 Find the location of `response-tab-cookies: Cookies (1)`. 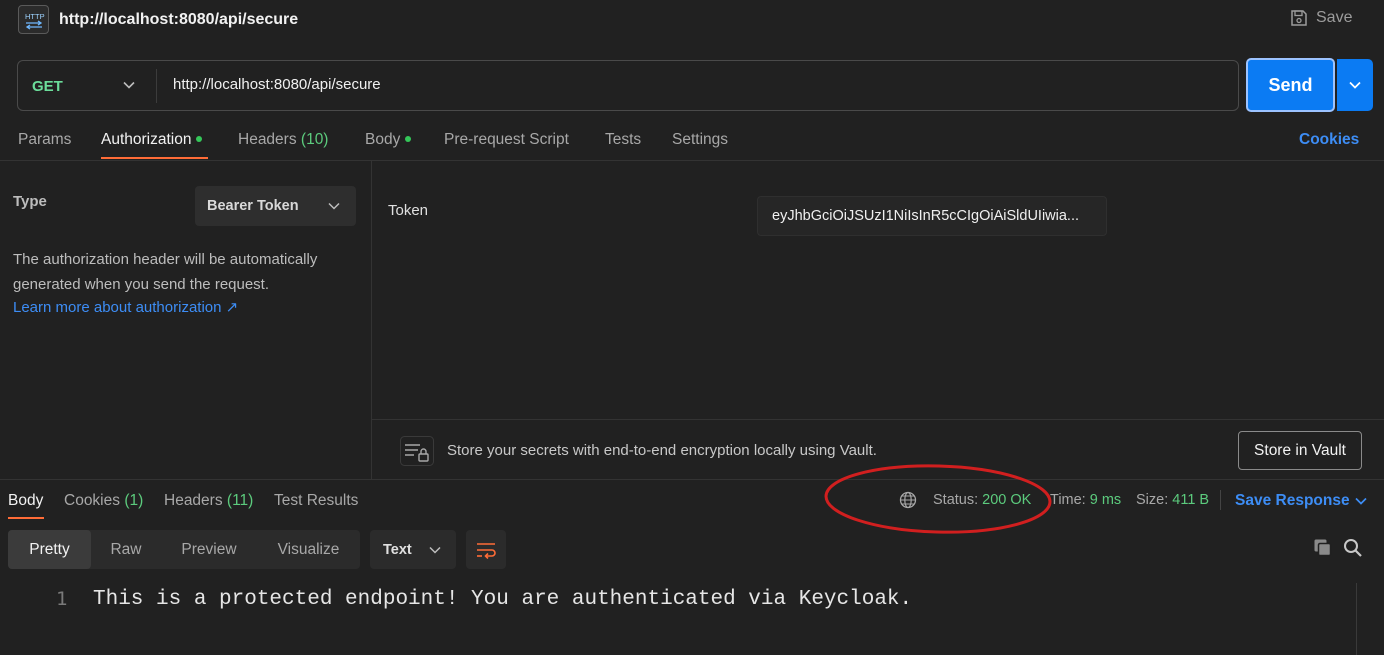

response-tab-cookies: Cookies (1) is located at coordinates (103, 501).